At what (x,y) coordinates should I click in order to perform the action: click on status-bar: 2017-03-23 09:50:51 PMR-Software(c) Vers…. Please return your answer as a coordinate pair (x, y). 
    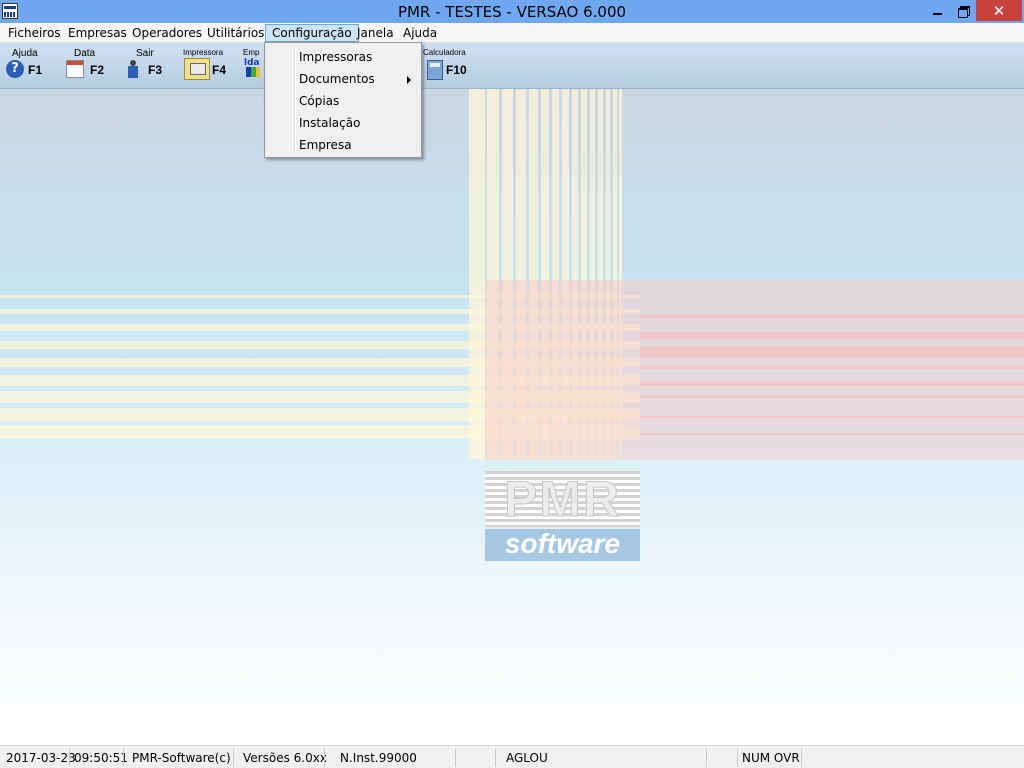
    Looking at the image, I should click on (512, 756).